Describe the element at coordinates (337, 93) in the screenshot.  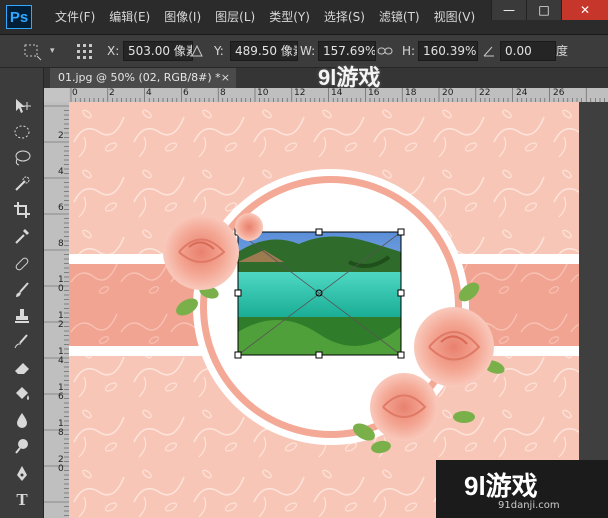
I see `ruler-h-label: 14` at that location.